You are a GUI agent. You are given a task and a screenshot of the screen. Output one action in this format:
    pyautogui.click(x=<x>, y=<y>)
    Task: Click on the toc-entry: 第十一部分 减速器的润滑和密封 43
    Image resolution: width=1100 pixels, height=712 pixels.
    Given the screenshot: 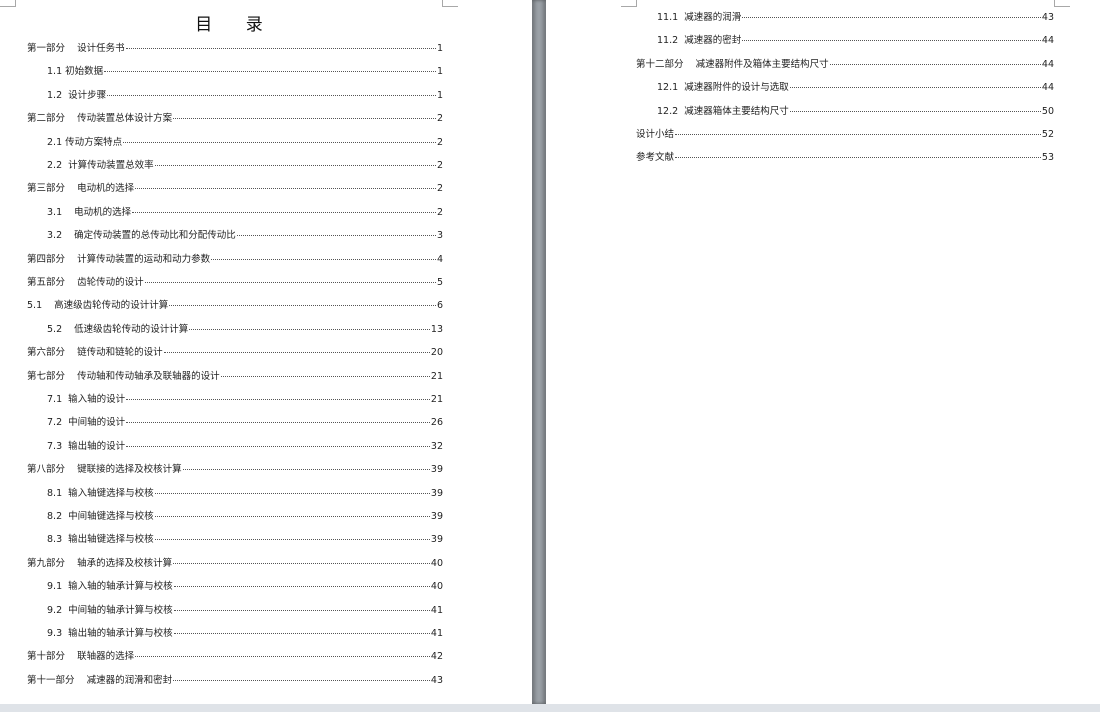 What is the action you would take?
    pyautogui.click(x=235, y=680)
    